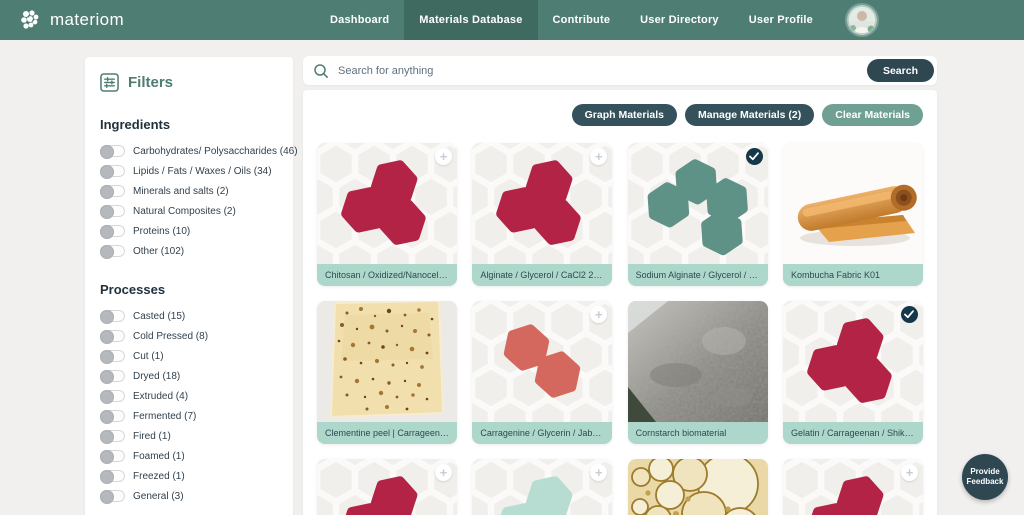 The height and width of the screenshot is (515, 1024). Describe the element at coordinates (161, 396) in the screenshot. I see `toggle-label: Extruded (4)` at that location.